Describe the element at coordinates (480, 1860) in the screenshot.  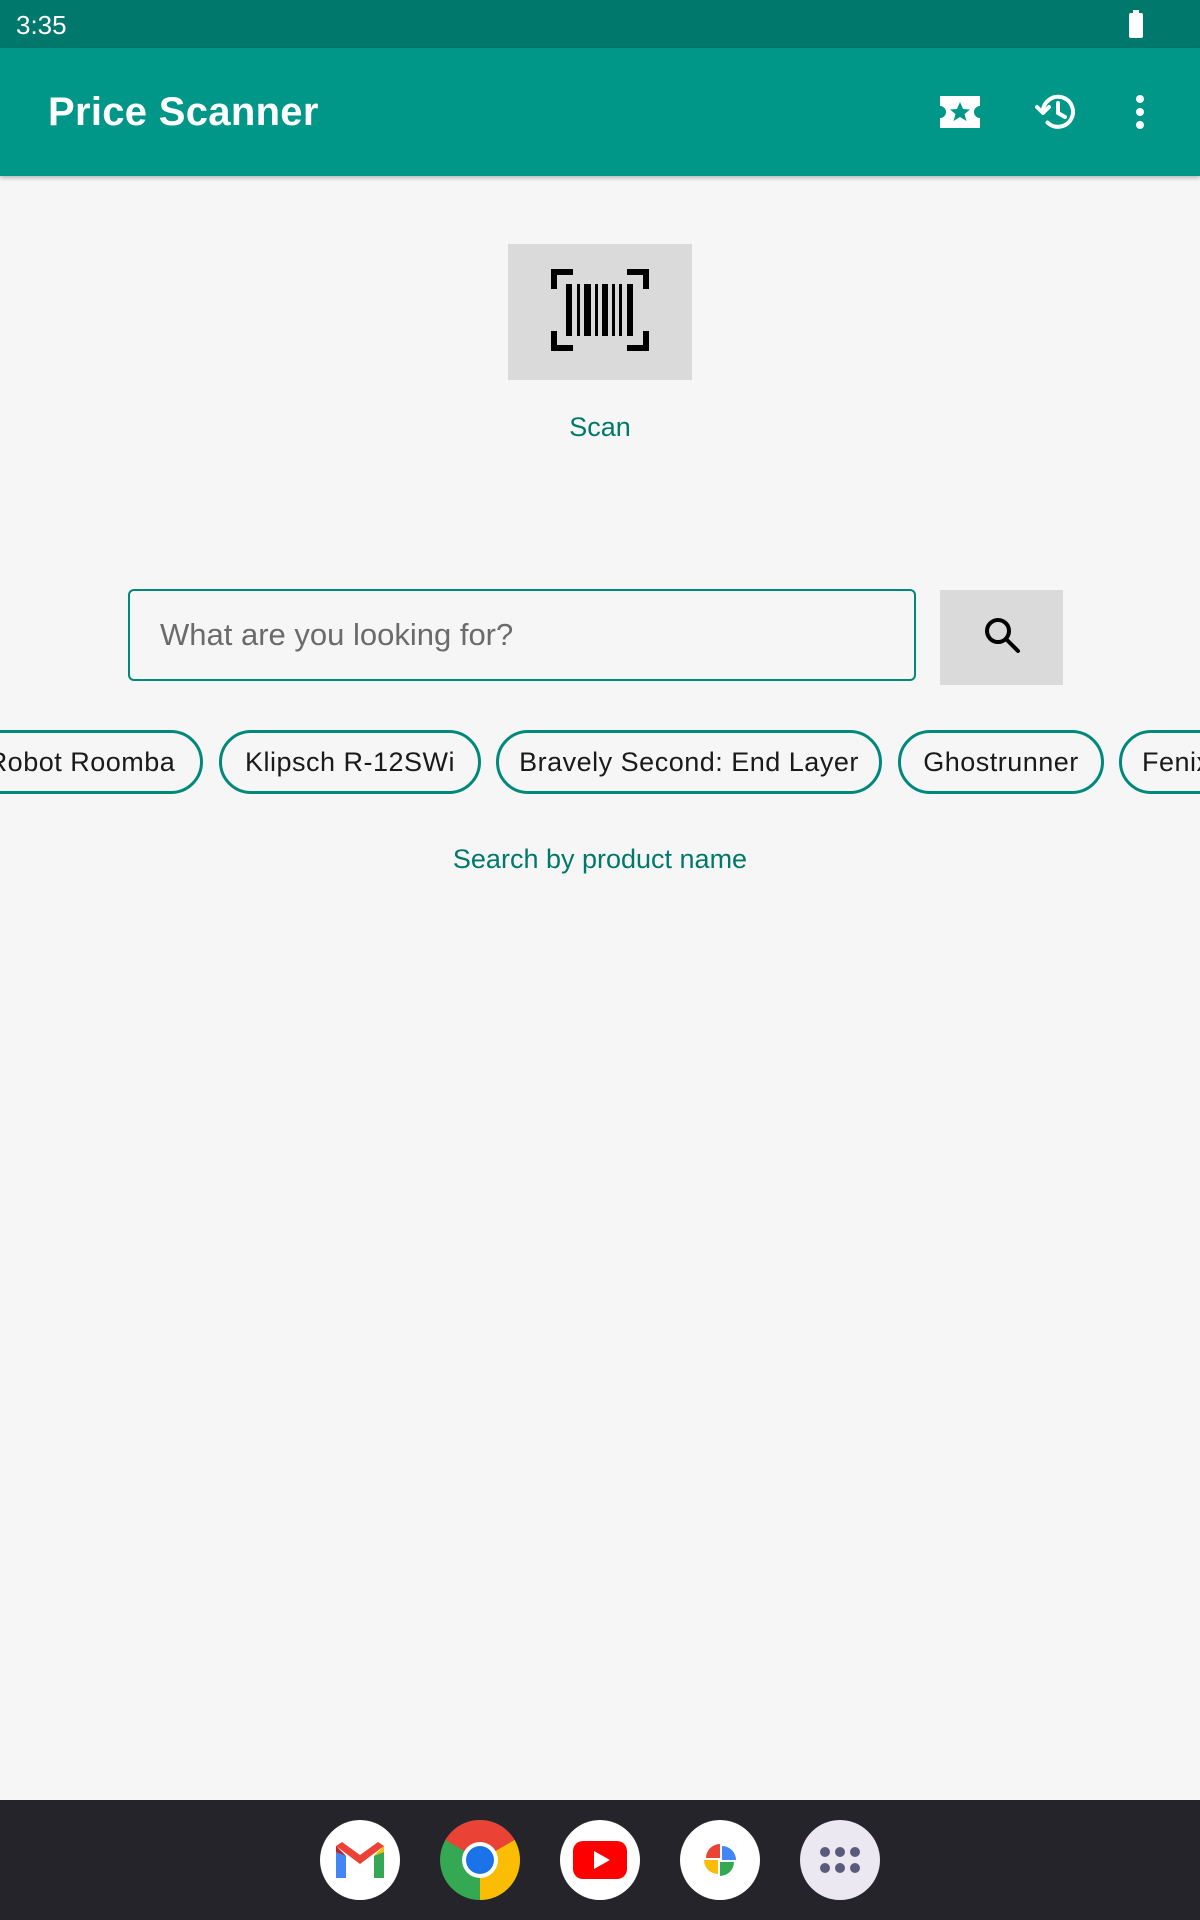
I see `chrome-icon` at that location.